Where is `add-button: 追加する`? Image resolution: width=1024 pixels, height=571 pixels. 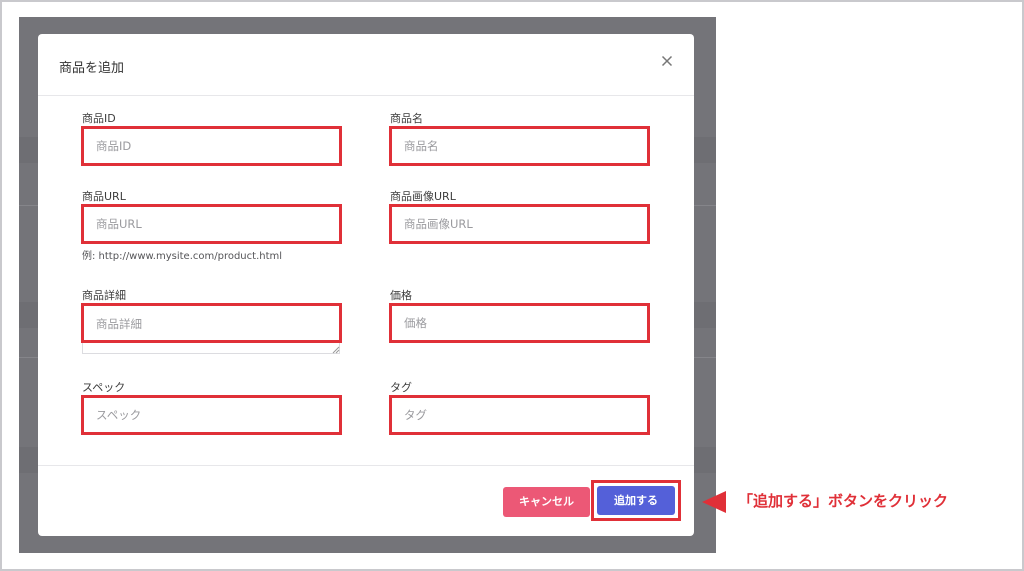
add-button: 追加する is located at coordinates (636, 500).